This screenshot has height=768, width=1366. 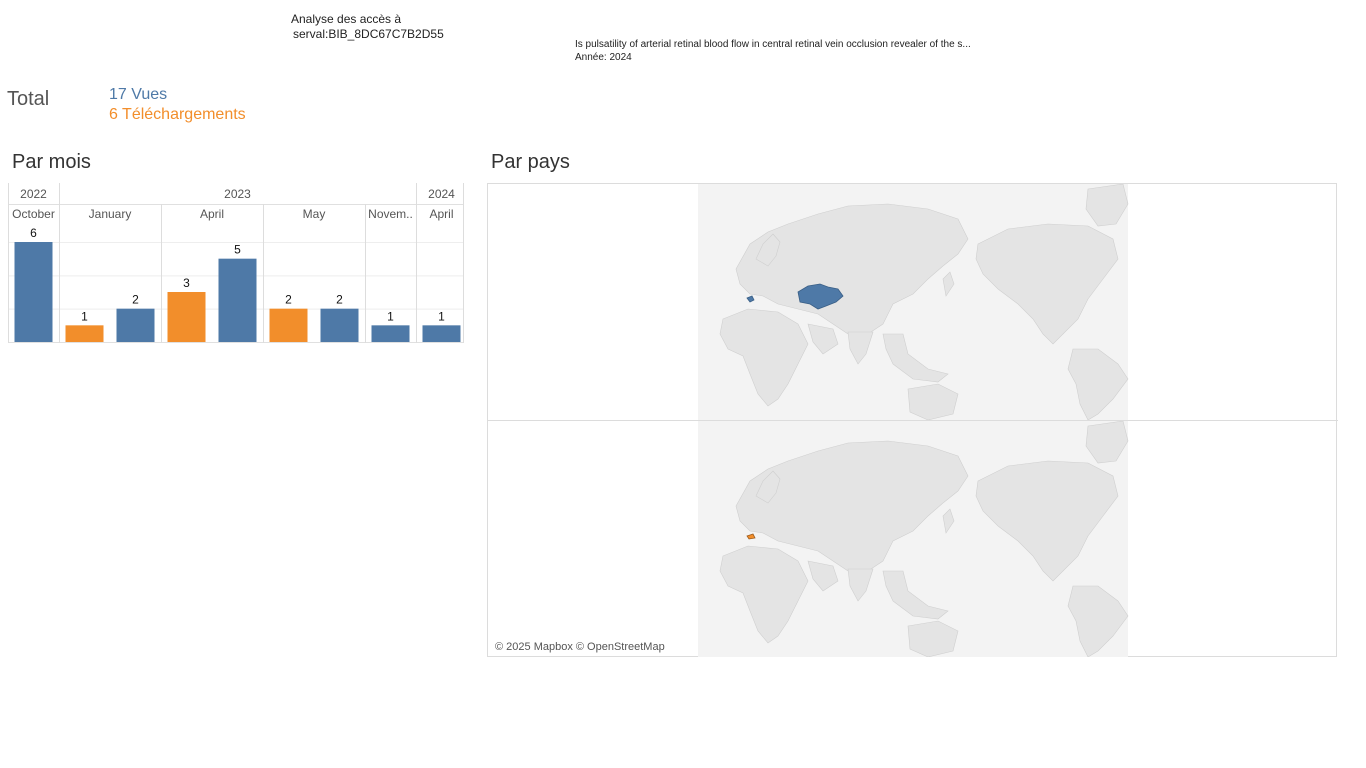 What do you see at coordinates (110, 214) in the screenshot?
I see `month-label: January` at bounding box center [110, 214].